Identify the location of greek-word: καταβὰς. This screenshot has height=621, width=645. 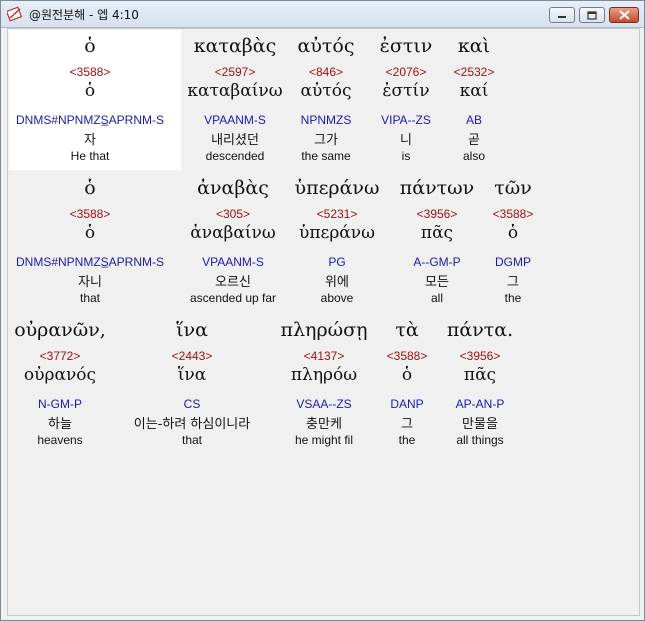
(235, 46).